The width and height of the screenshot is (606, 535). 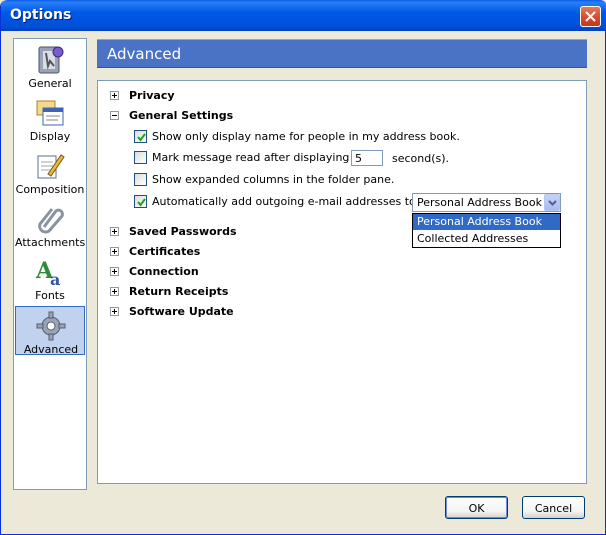 I want to click on collapse-minus-icon, so click(x=114, y=115).